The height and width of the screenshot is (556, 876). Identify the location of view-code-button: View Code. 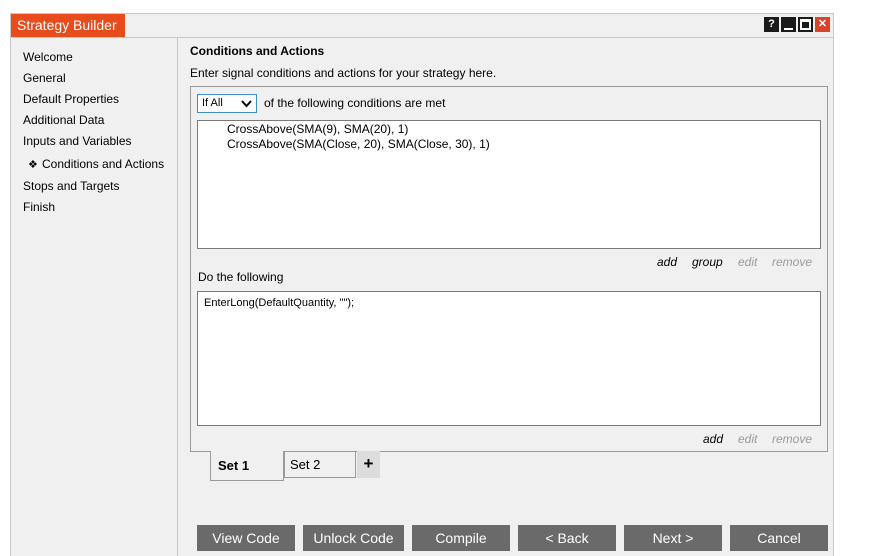
(246, 538).